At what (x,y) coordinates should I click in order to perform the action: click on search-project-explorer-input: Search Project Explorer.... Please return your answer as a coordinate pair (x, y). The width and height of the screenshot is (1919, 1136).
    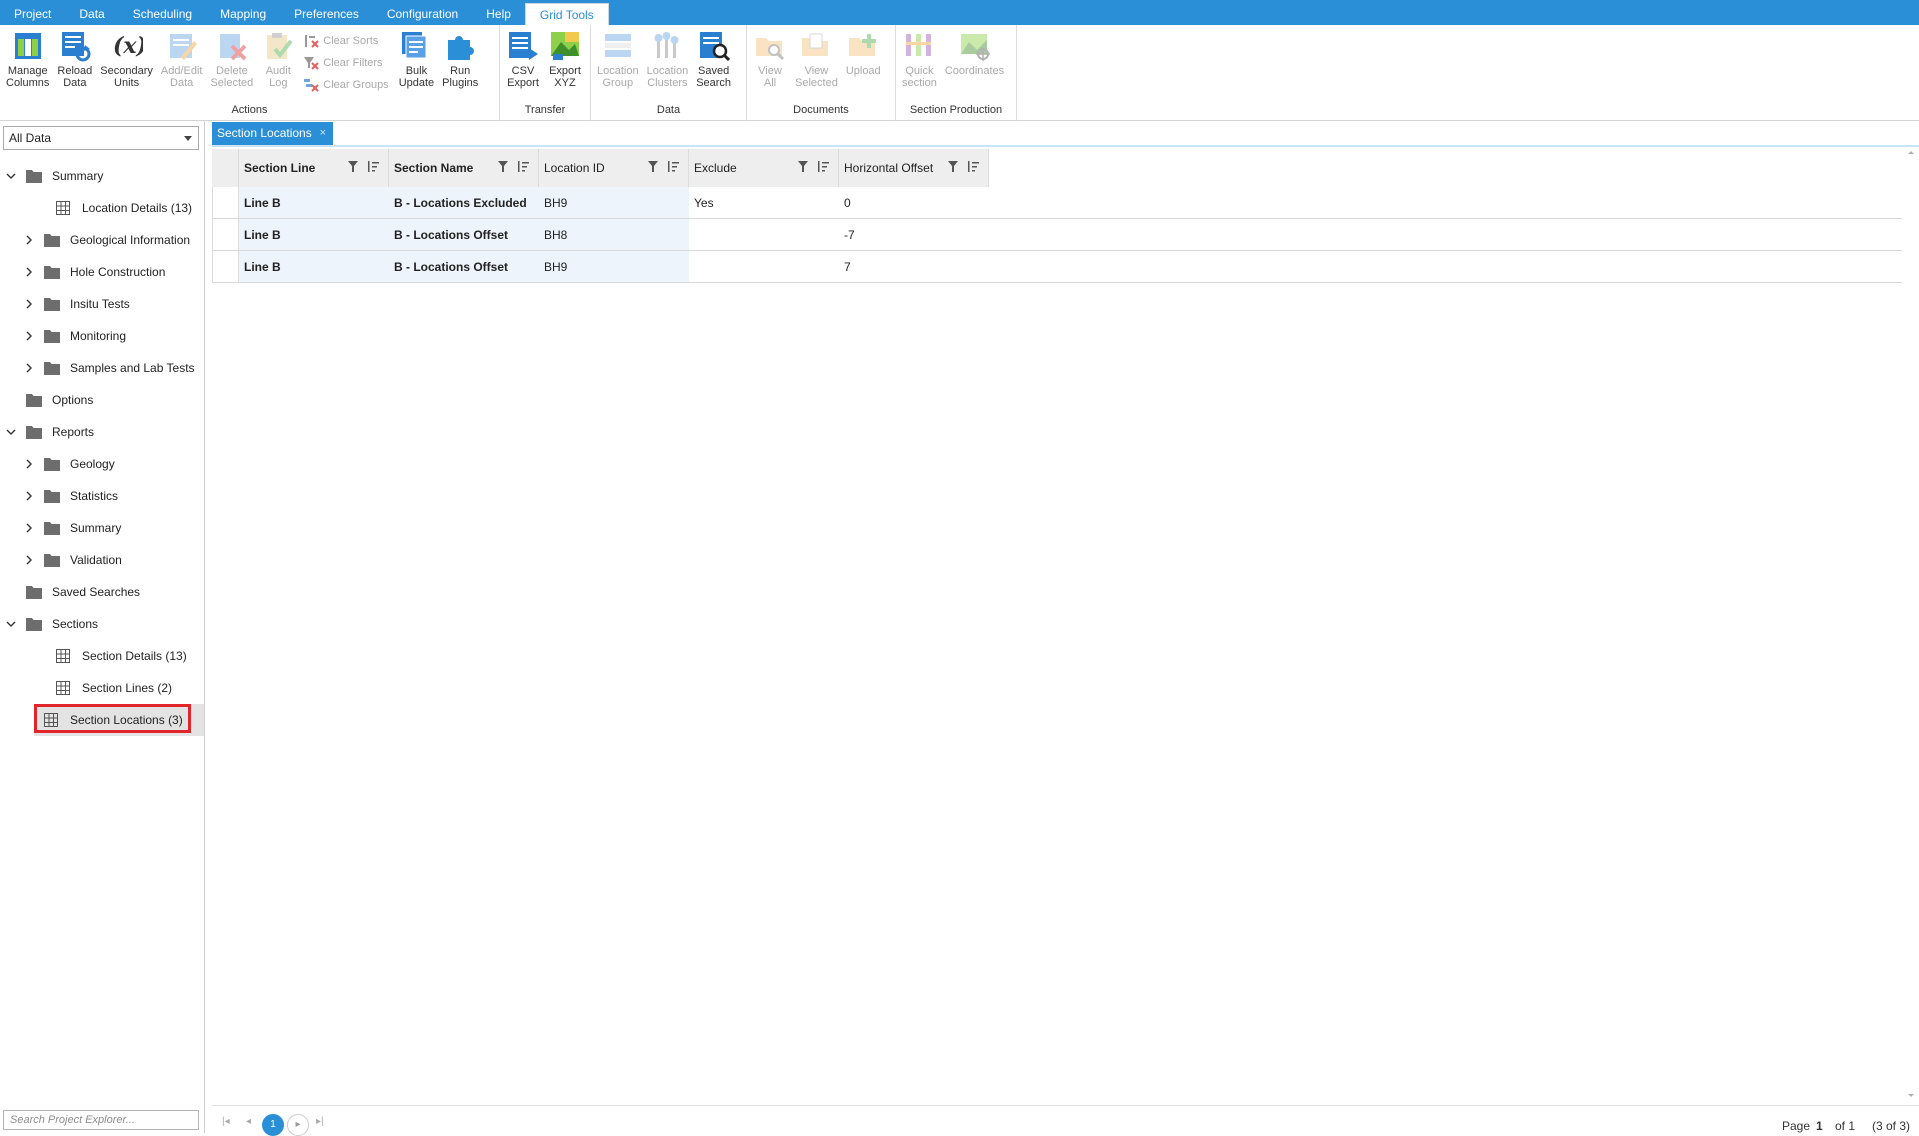
    Looking at the image, I should click on (101, 1120).